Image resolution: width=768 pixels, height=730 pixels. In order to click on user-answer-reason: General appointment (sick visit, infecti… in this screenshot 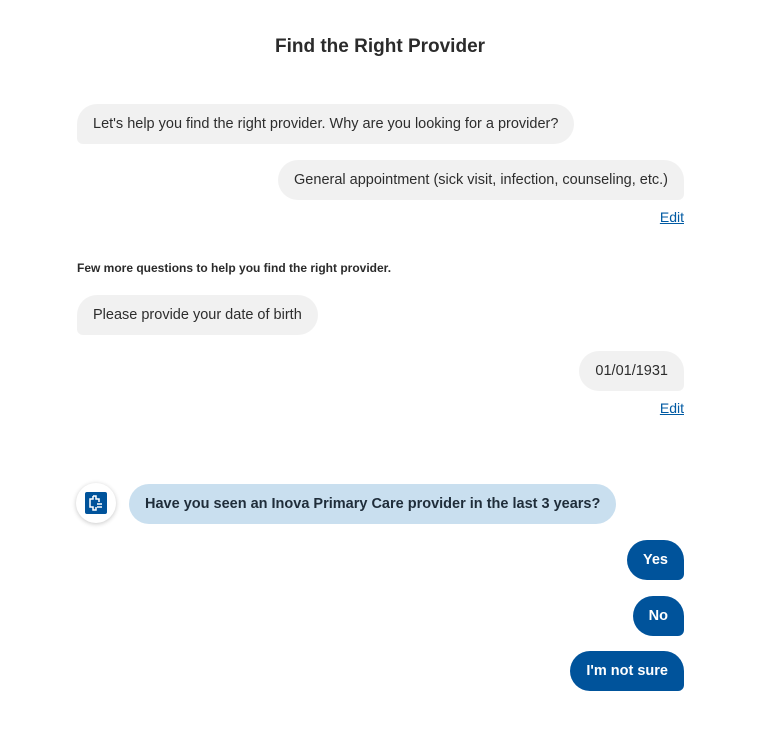, I will do `click(481, 180)`.